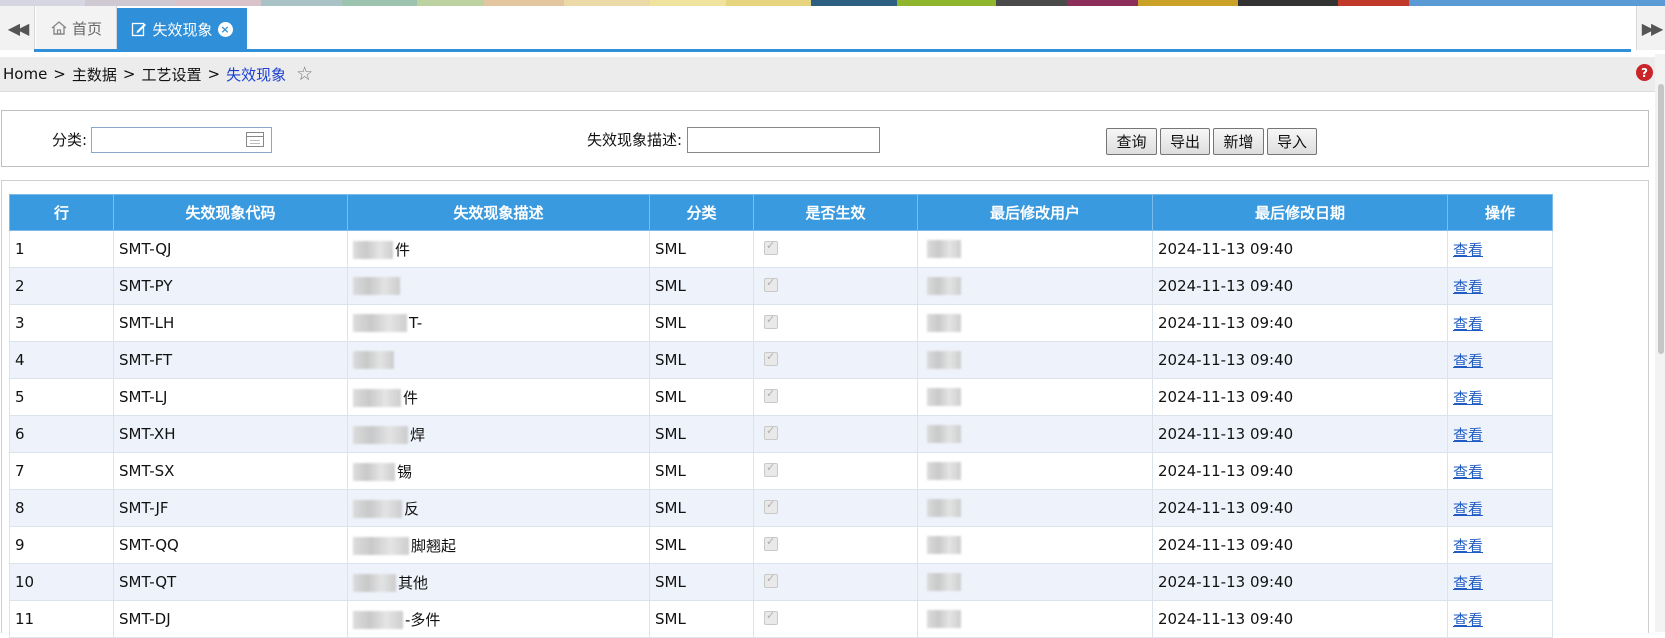 The height and width of the screenshot is (638, 1665). Describe the element at coordinates (230, 323) in the screenshot. I see `cell-code: SMT-LH` at that location.